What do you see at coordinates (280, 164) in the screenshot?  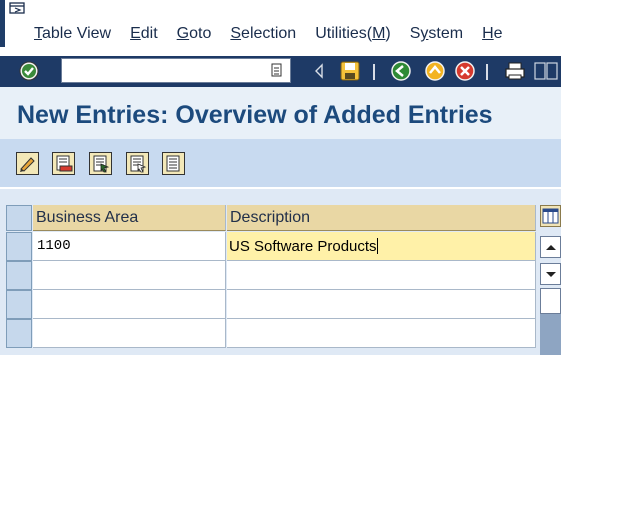 I see `application-toolbar` at bounding box center [280, 164].